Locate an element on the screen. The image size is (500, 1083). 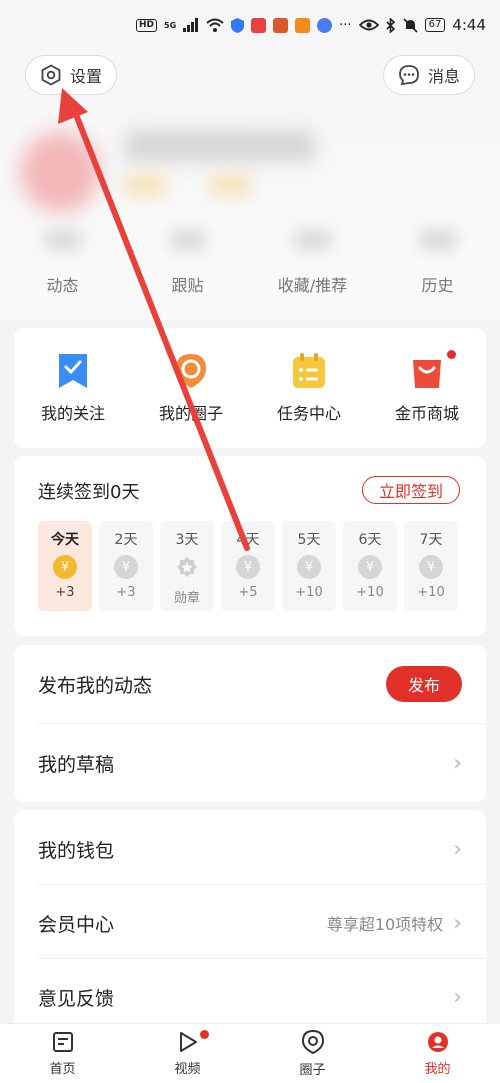
feedback-label: 意见反馈 is located at coordinates (76, 998).